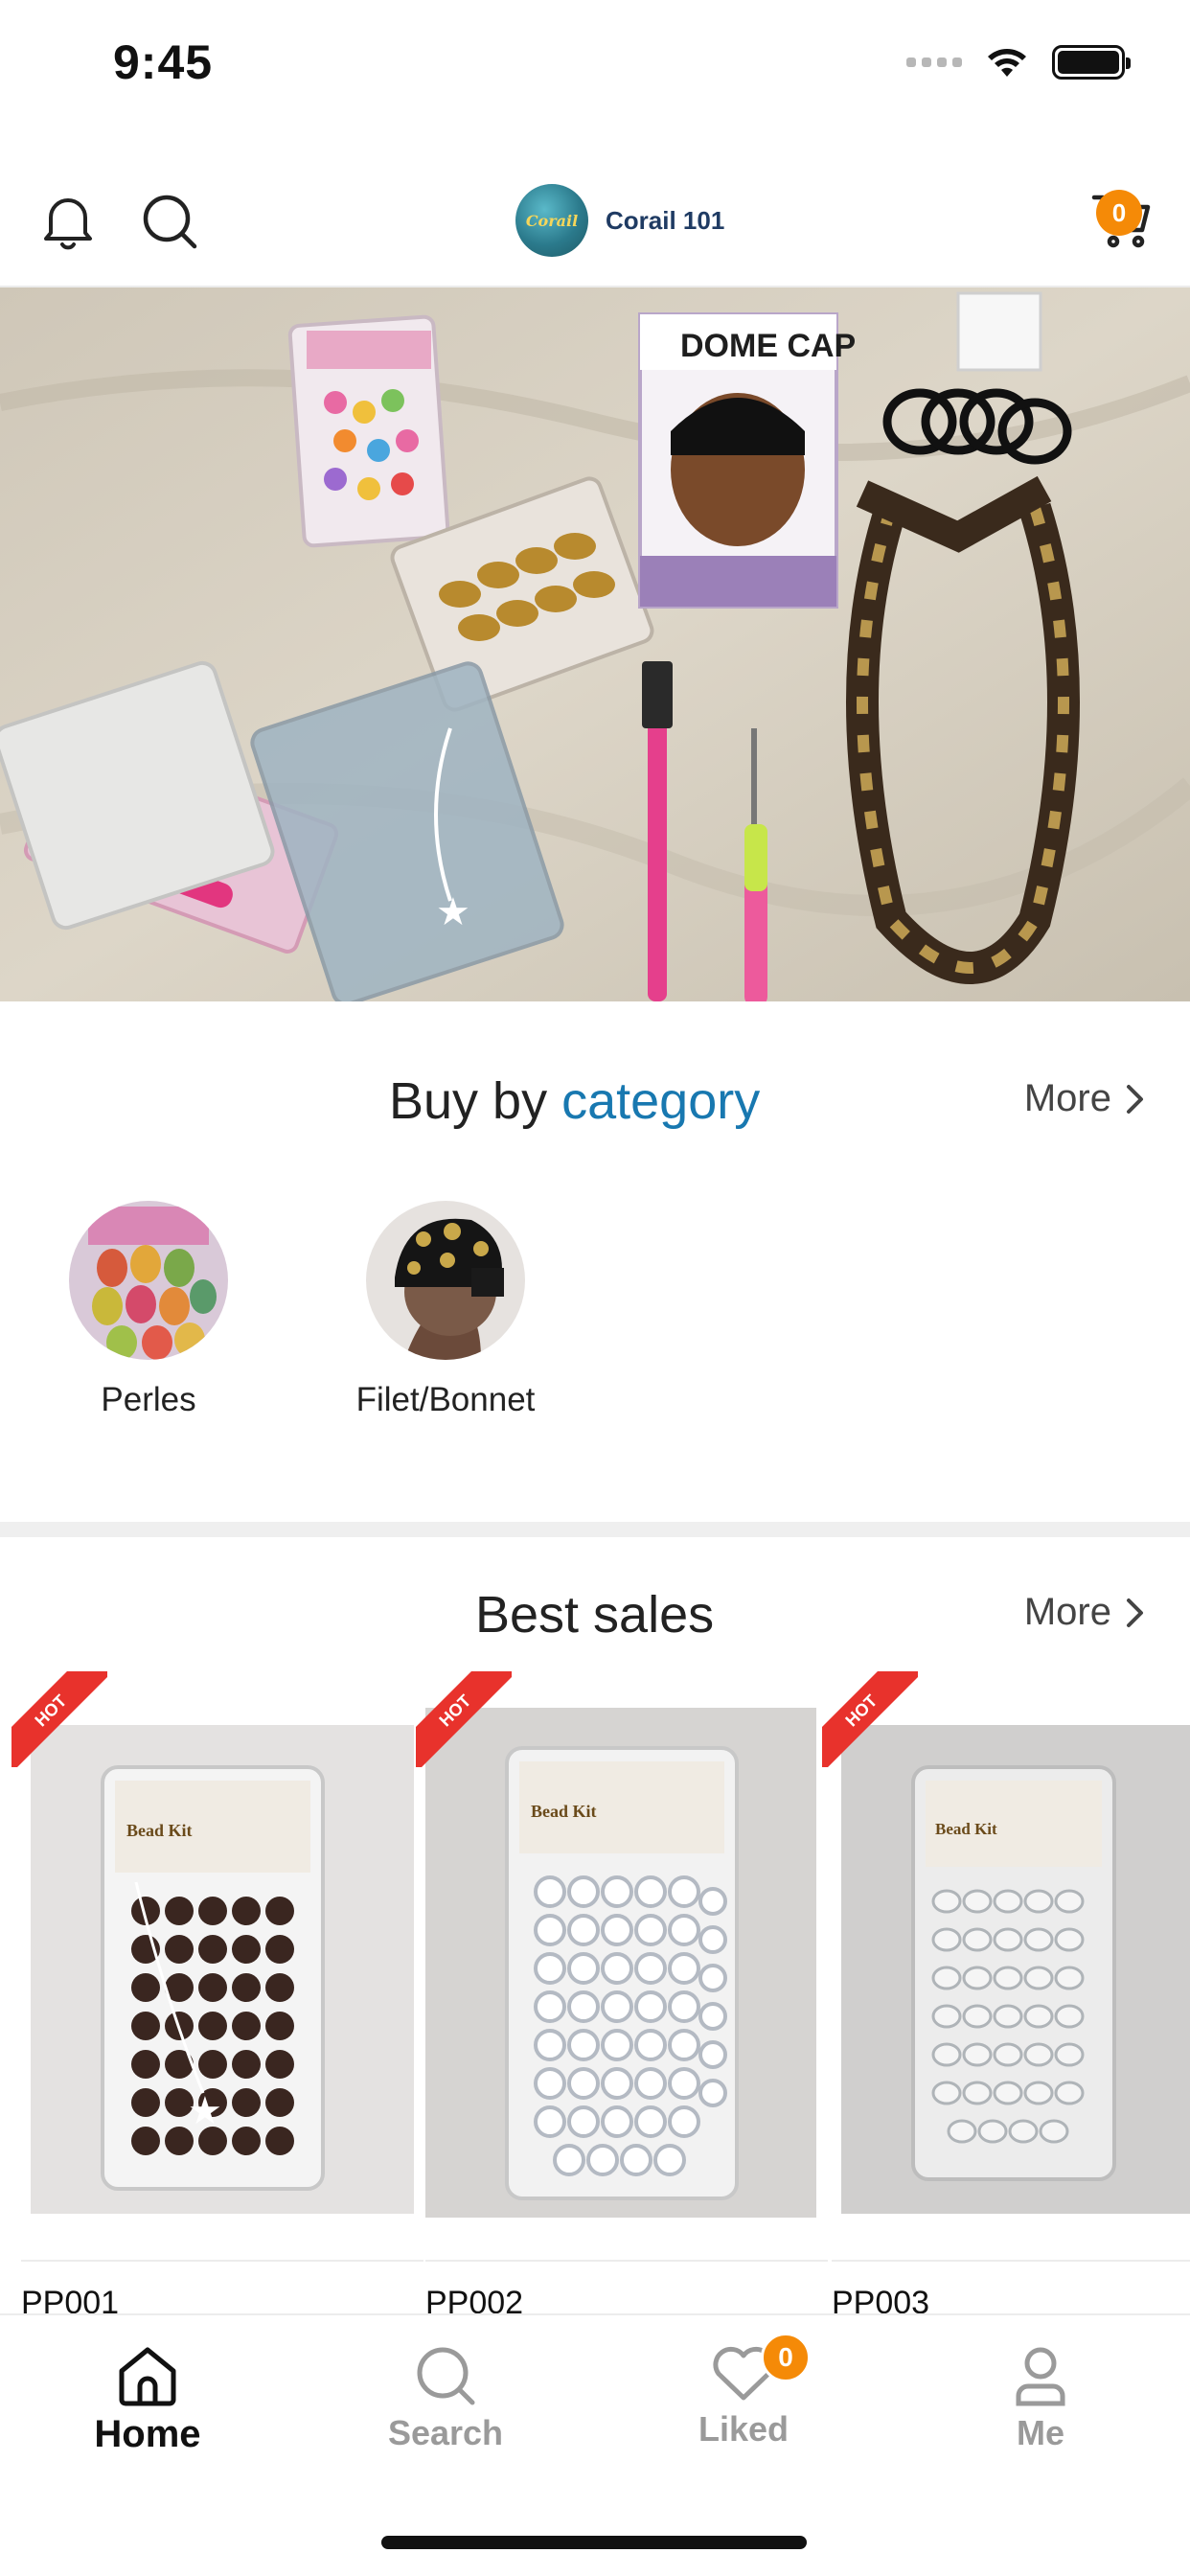 The image size is (1190, 2576). What do you see at coordinates (595, 67) in the screenshot?
I see `status-bar: 9:45` at bounding box center [595, 67].